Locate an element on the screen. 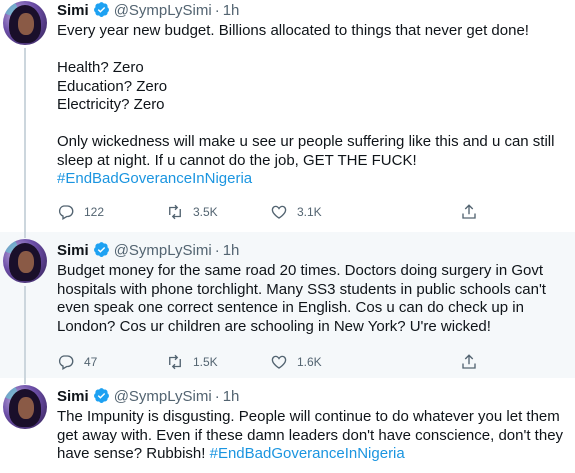 The width and height of the screenshot is (575, 473). like-button: 1.6K is located at coordinates (296, 362).